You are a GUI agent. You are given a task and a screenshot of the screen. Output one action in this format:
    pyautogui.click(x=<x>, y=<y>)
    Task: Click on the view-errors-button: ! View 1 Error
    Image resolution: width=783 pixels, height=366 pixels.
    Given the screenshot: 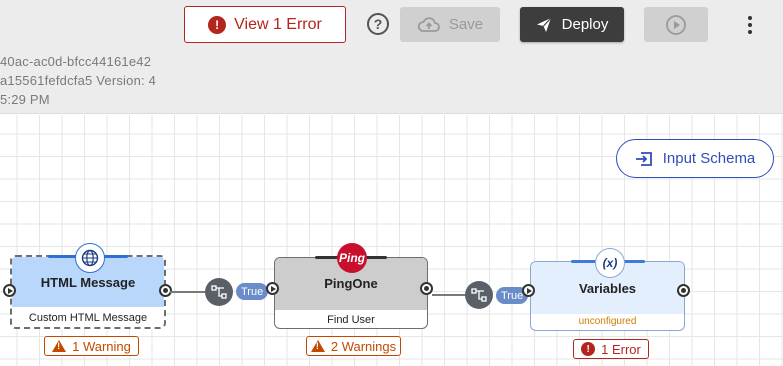 What is the action you would take?
    pyautogui.click(x=265, y=24)
    